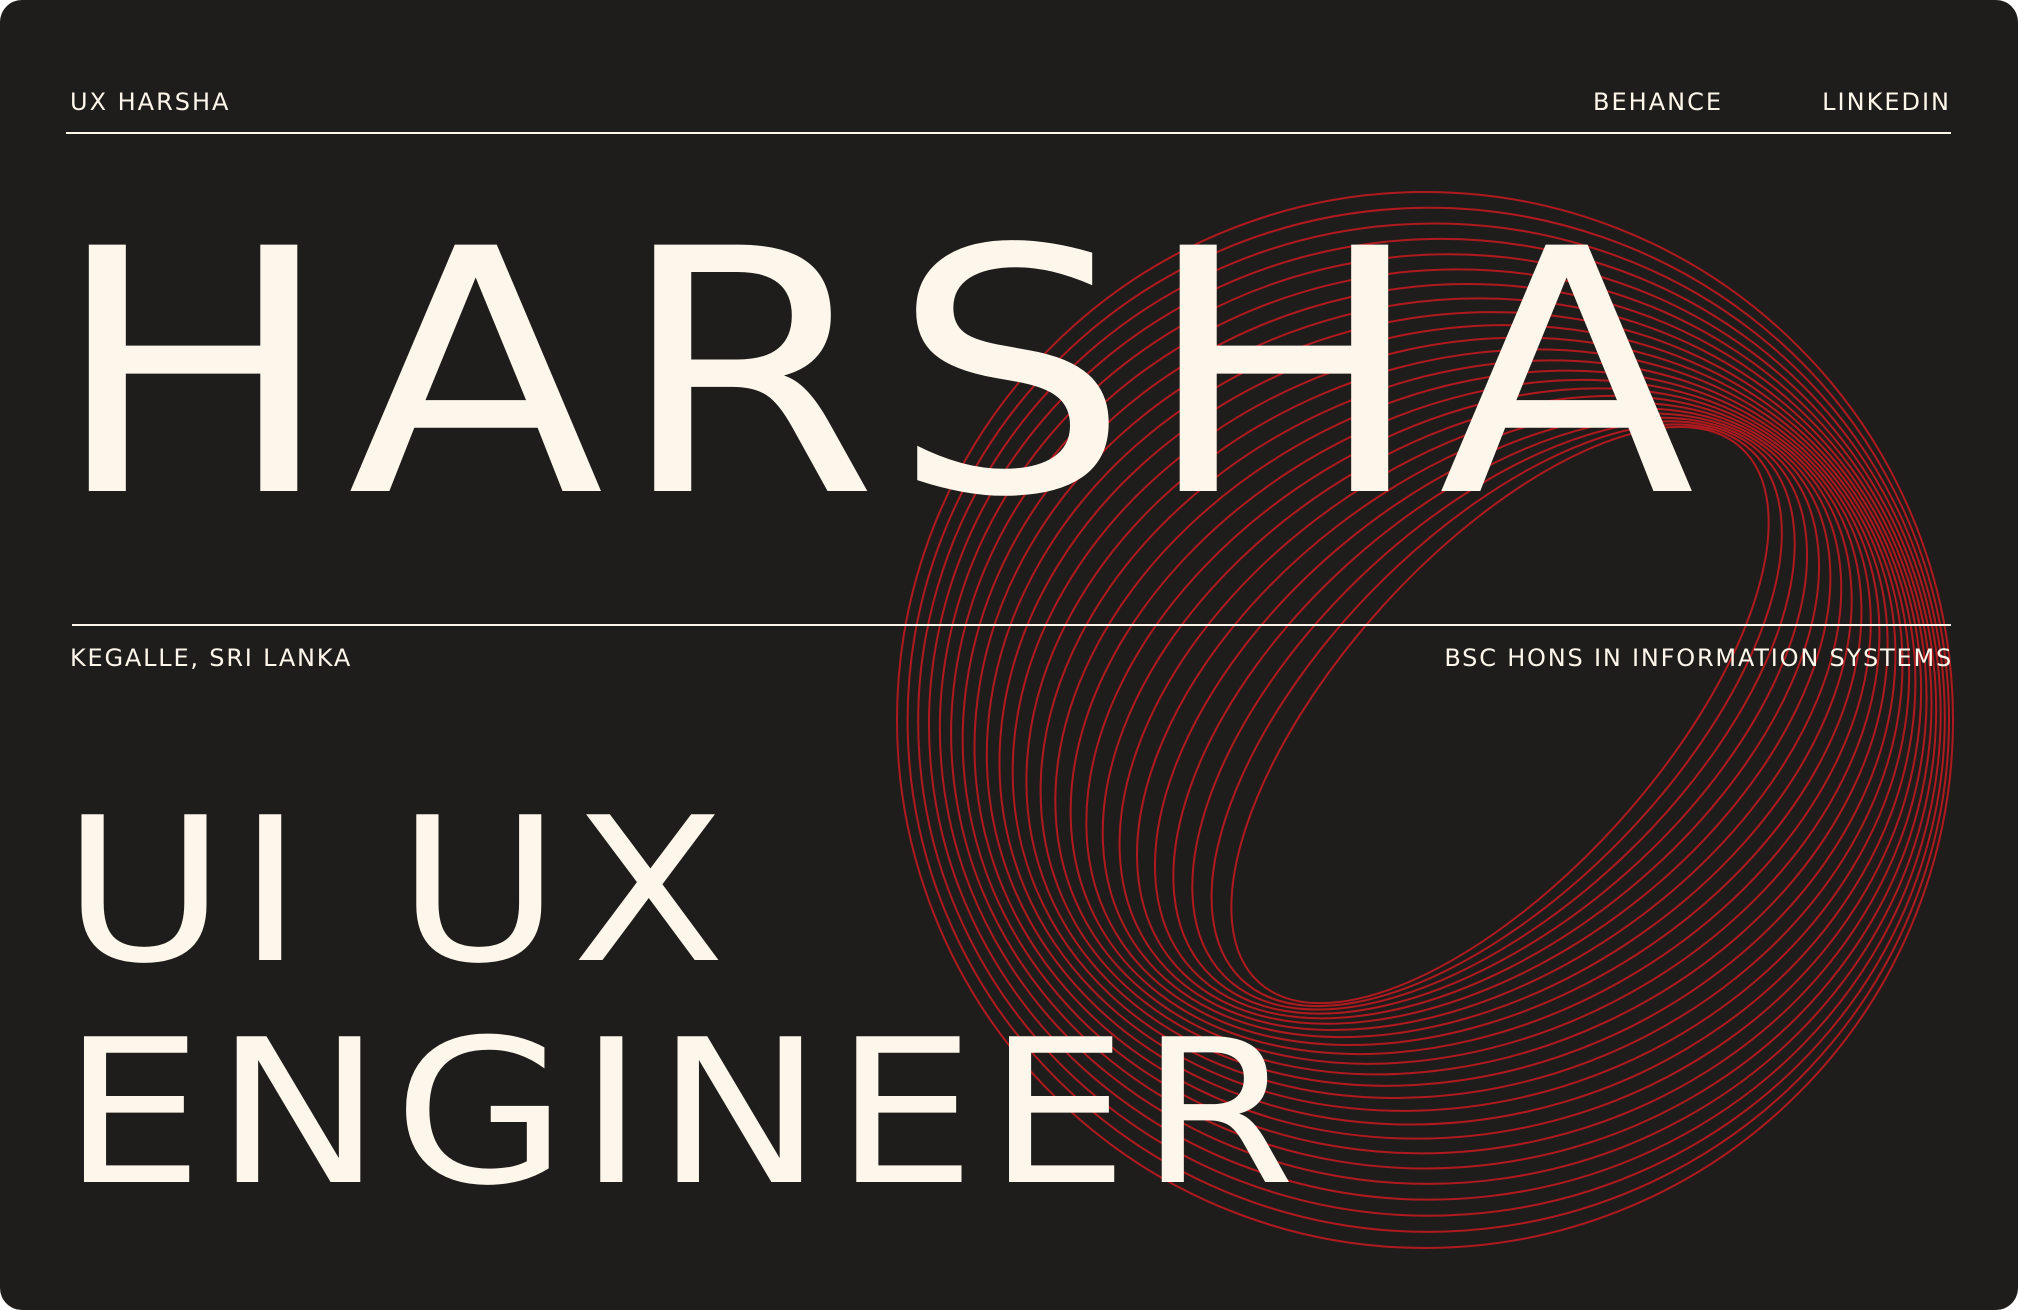  I want to click on behance-link: BEHANCE, so click(1658, 102).